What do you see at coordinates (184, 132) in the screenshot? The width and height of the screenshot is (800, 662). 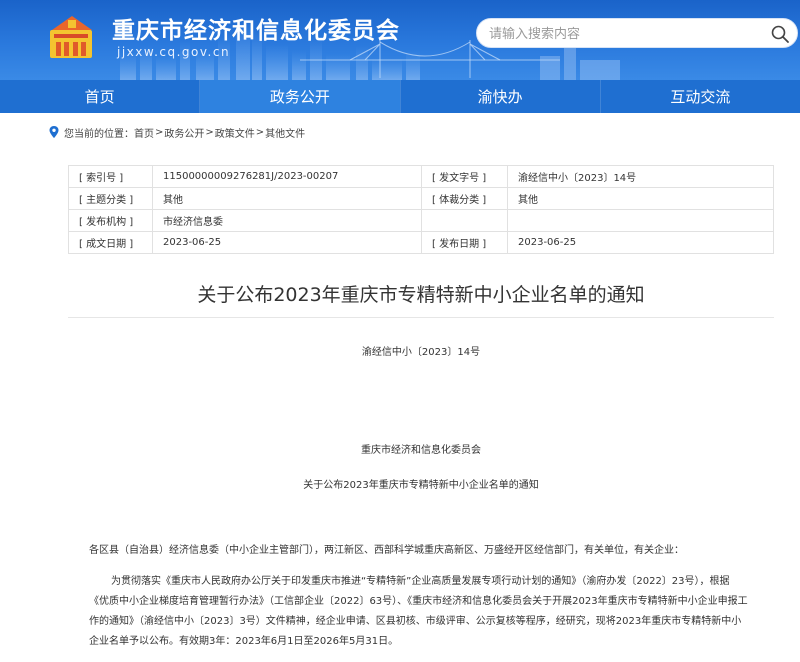 I see `breadcrumb-government-affairs: 政务公开` at bounding box center [184, 132].